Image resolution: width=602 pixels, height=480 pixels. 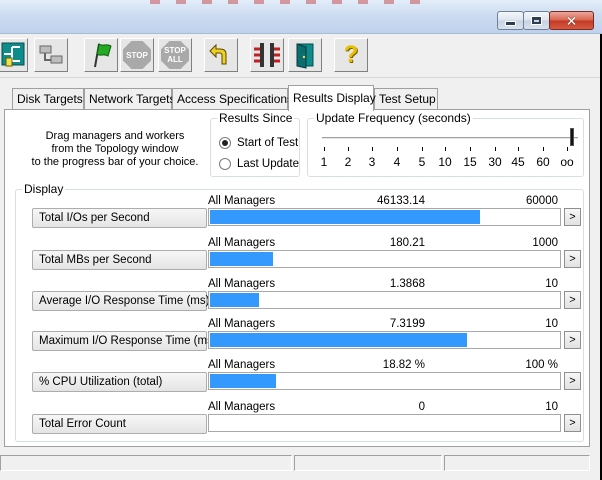 I want to click on slider-tick-label: 15, so click(x=470, y=162).